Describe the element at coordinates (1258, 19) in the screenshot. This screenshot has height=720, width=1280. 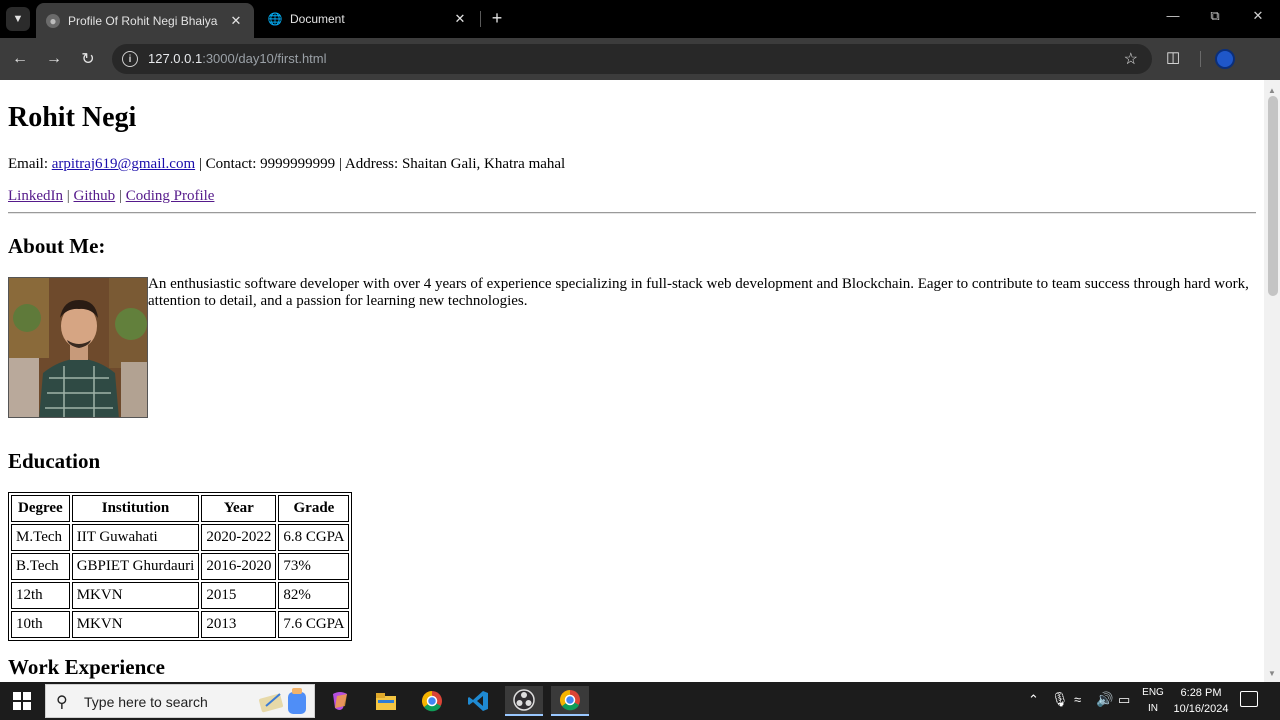
I see `close-window-button: ✕` at that location.